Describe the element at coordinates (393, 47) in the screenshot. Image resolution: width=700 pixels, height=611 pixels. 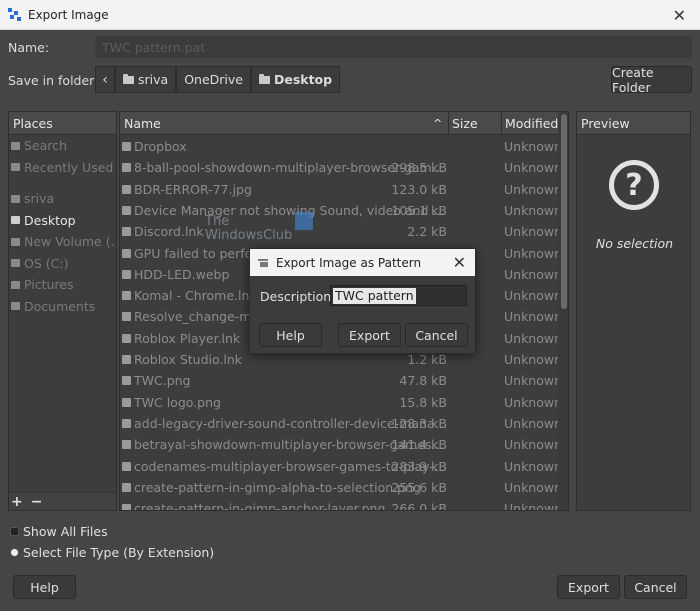
I see `name-input: TWC pattern.pat` at that location.